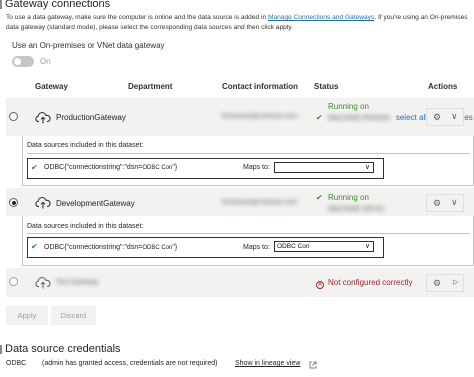  I want to click on header-gateway: Gateway, so click(51, 86).